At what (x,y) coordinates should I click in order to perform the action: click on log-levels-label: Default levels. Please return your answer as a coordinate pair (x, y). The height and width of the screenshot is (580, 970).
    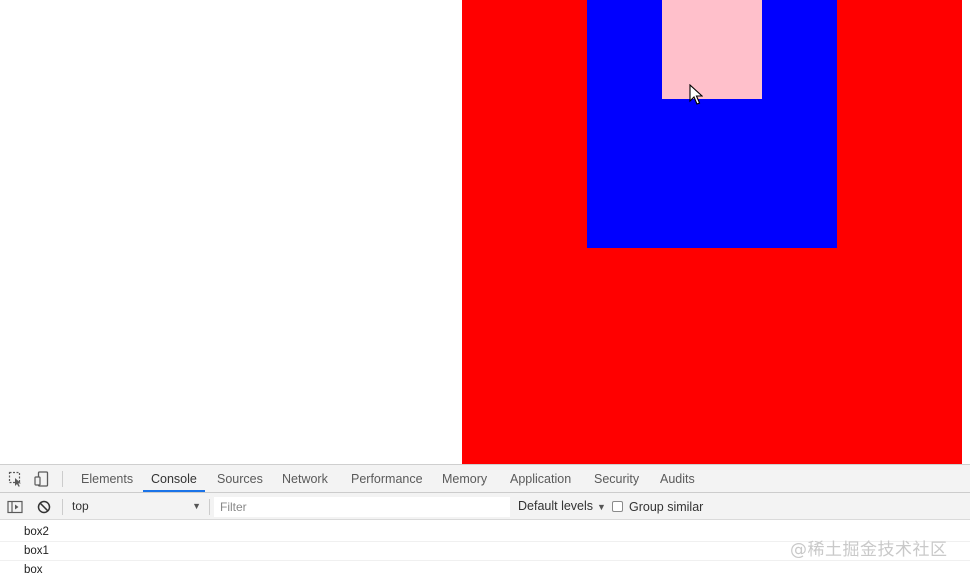
    Looking at the image, I should click on (556, 506).